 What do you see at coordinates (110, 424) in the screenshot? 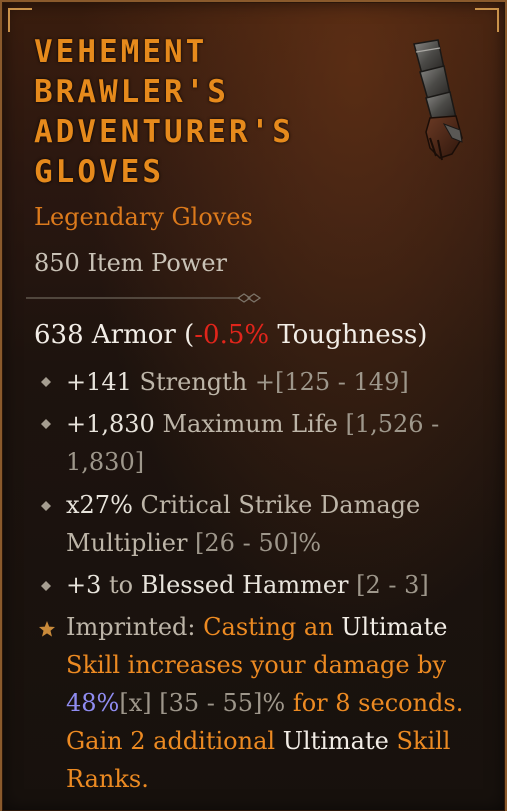
I see `affix-value: +1,830` at bounding box center [110, 424].